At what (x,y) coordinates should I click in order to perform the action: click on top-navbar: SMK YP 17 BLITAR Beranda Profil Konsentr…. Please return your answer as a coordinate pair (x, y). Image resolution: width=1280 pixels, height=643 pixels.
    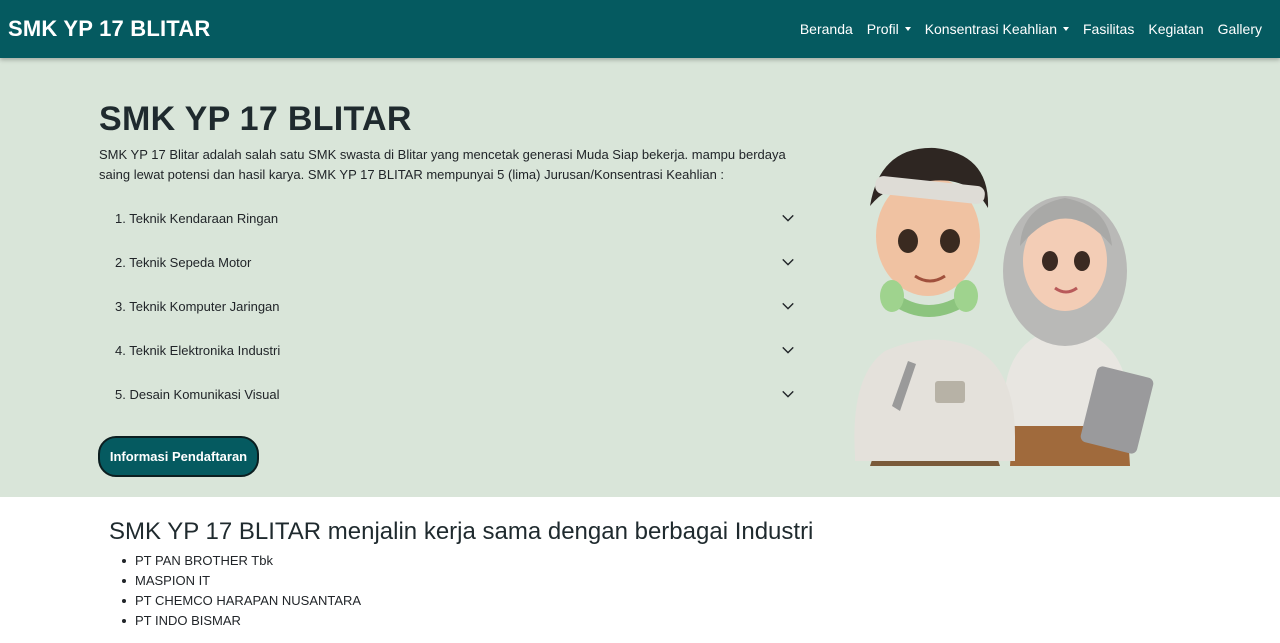
    Looking at the image, I should click on (640, 29).